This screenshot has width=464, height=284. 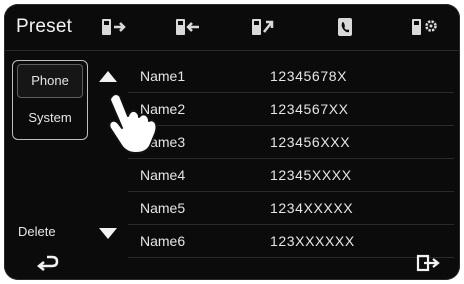 I want to click on preset-number: 12345XXXX, so click(x=311, y=175).